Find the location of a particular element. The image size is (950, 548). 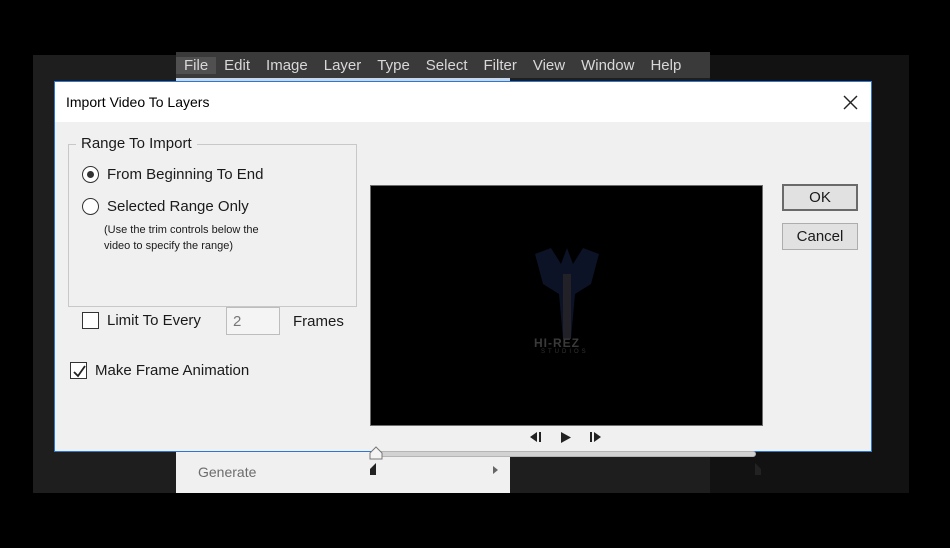

play-button is located at coordinates (566, 437).